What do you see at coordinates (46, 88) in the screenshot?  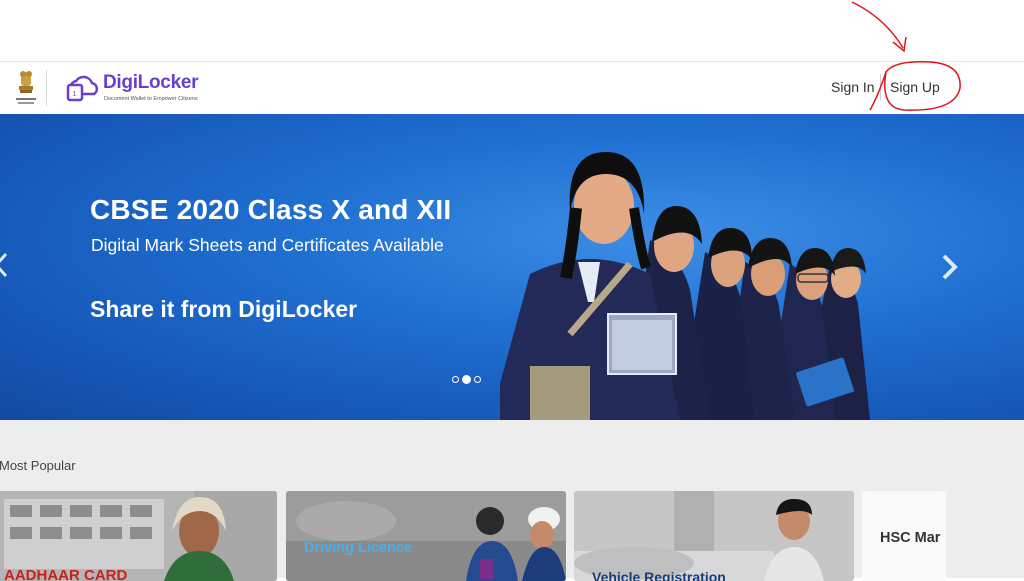 I see `header-divider` at bounding box center [46, 88].